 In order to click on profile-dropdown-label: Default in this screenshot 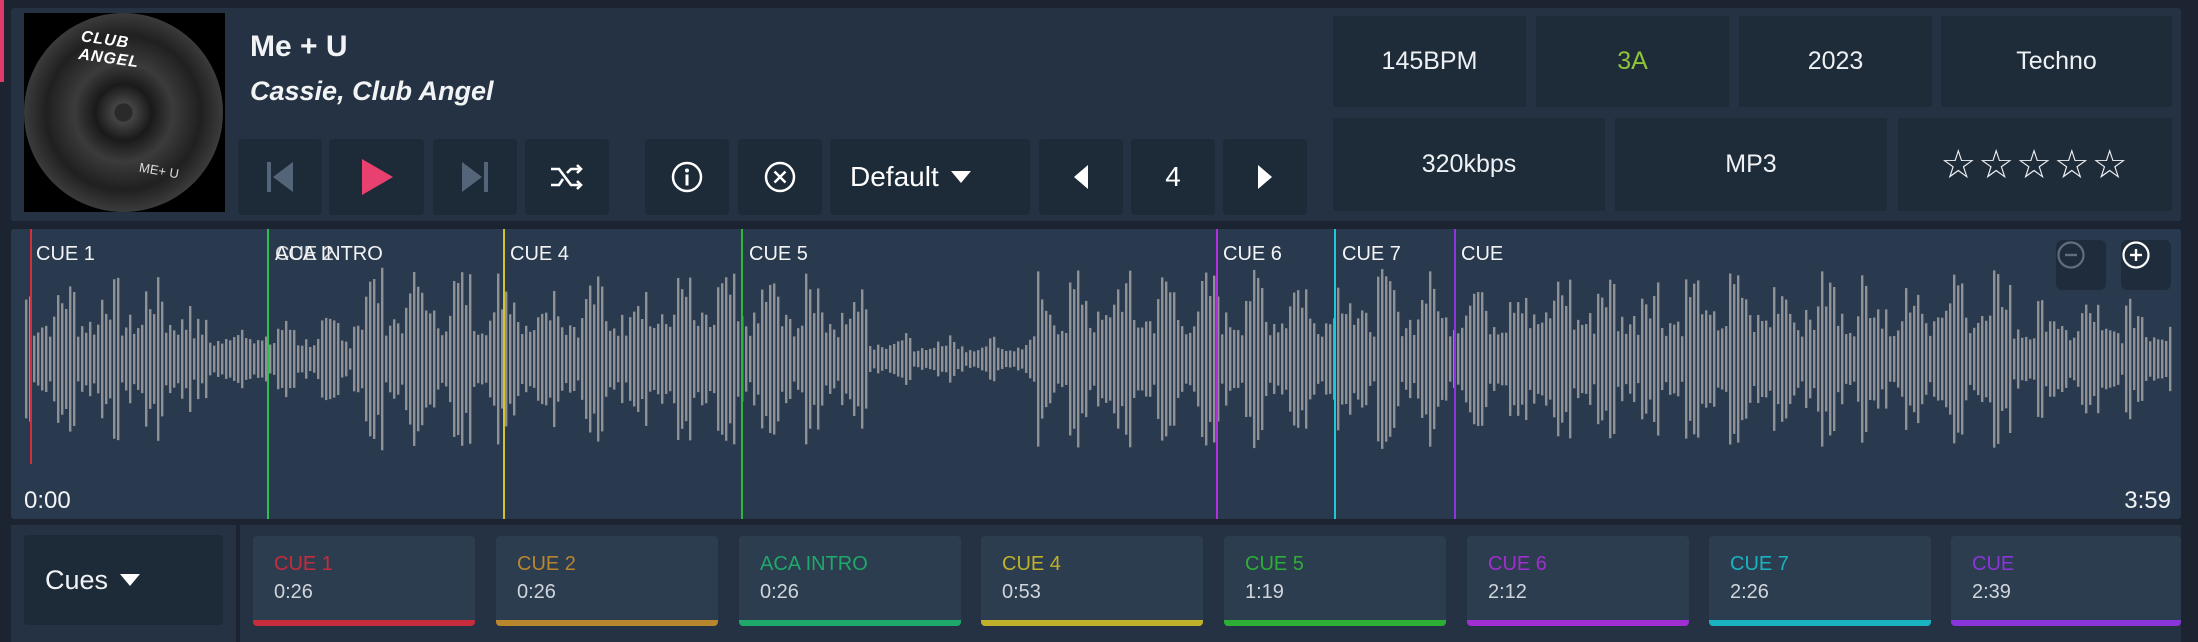, I will do `click(894, 176)`.